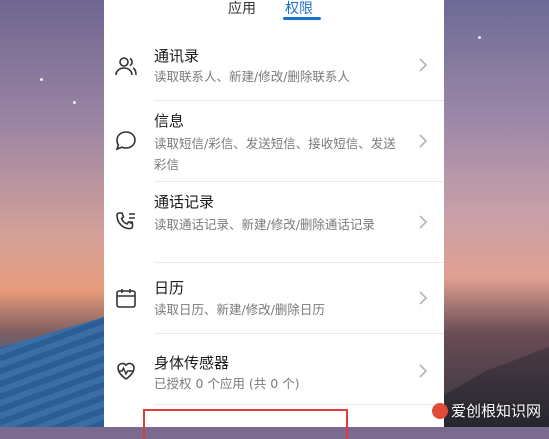  What do you see at coordinates (169, 121) in the screenshot?
I see `permission-title: 信息` at bounding box center [169, 121].